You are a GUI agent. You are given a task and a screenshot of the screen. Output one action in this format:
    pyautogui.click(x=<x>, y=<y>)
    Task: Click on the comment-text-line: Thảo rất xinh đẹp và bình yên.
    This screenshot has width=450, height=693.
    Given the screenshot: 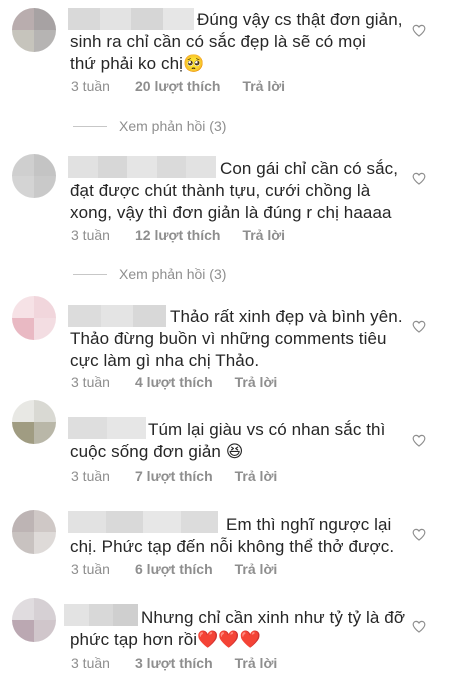 What is the action you would take?
    pyautogui.click(x=286, y=316)
    